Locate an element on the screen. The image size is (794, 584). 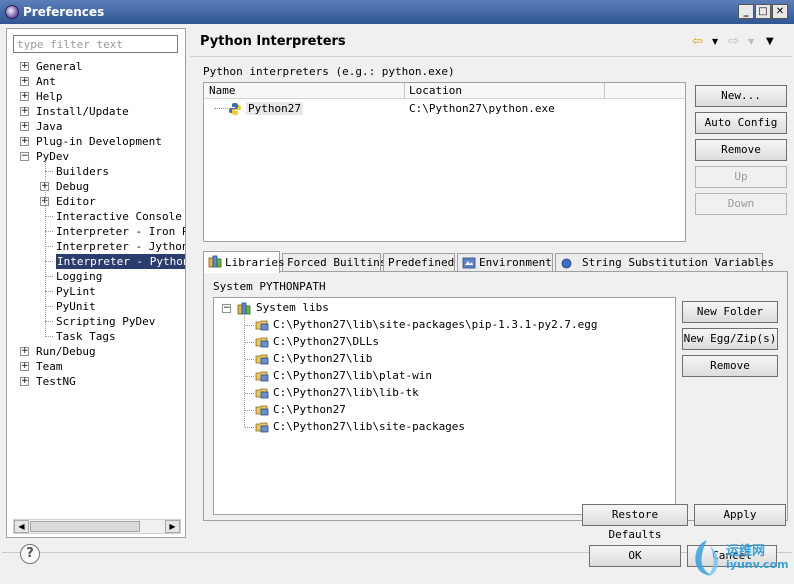
remove-library-button: Remove is located at coordinates (730, 366).